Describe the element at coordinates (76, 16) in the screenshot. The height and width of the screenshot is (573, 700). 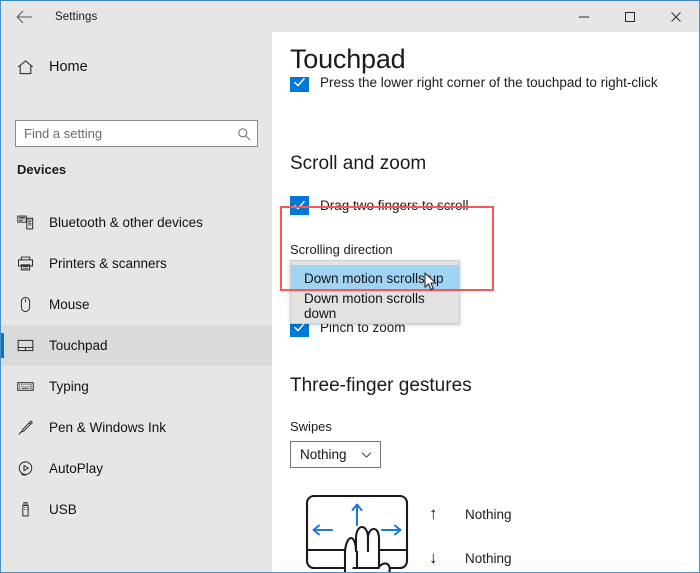
I see `window-title: Settings` at that location.